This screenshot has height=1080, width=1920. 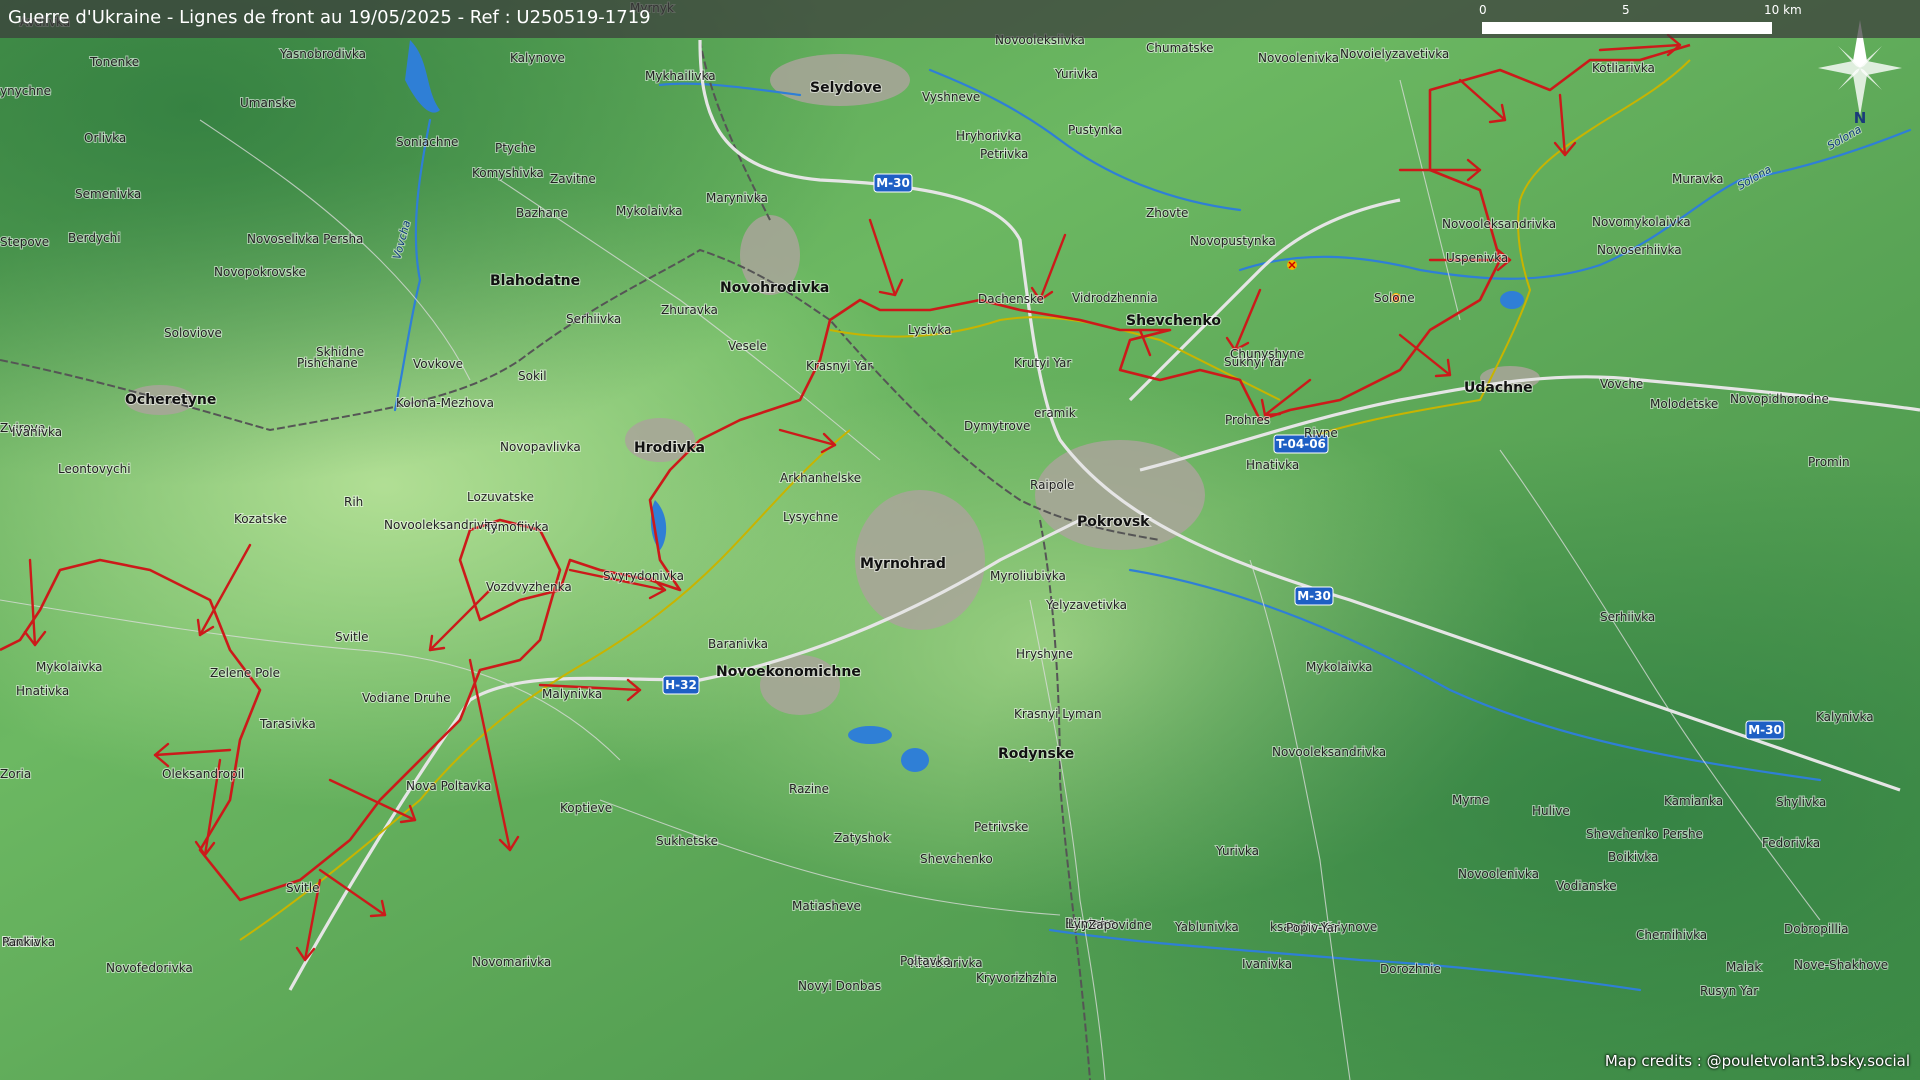 I want to click on place-label: Uspenivka, so click(x=1477, y=258).